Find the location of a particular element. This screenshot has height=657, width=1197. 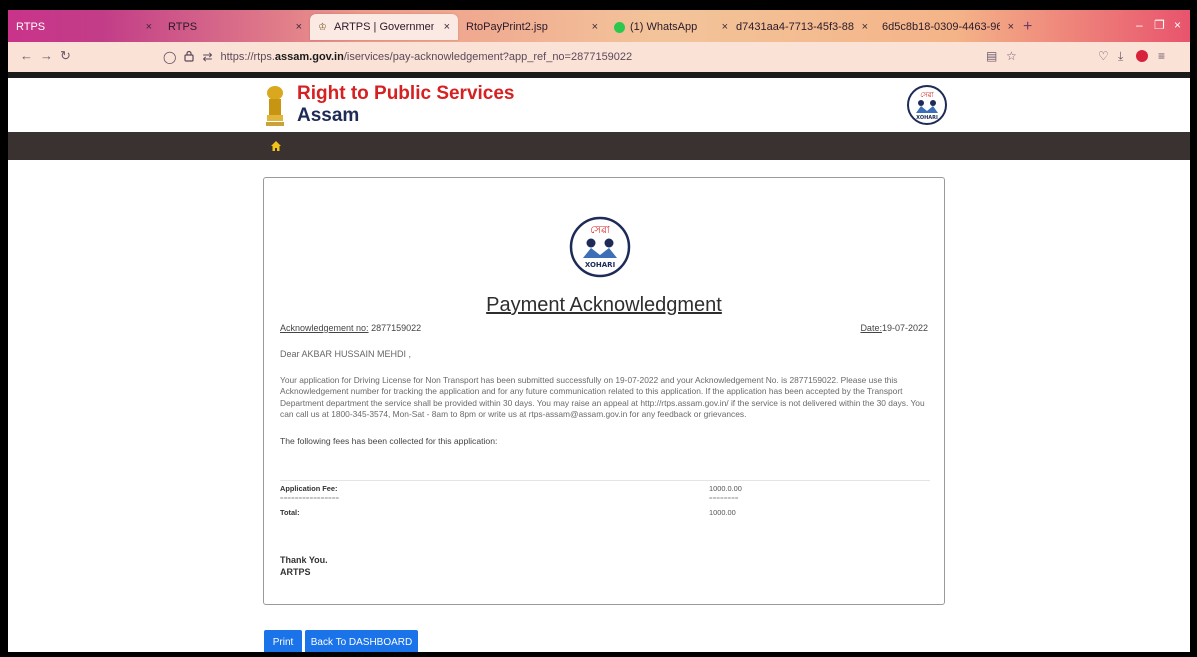

home-icon is located at coordinates (276, 146).